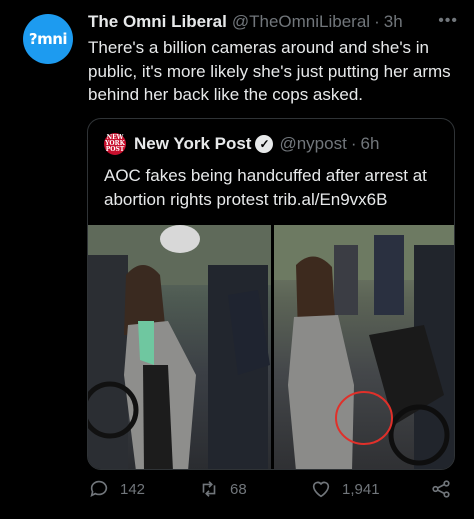 This screenshot has width=474, height=519. What do you see at coordinates (193, 143) in the screenshot?
I see `quote-author-name: New York Post` at bounding box center [193, 143].